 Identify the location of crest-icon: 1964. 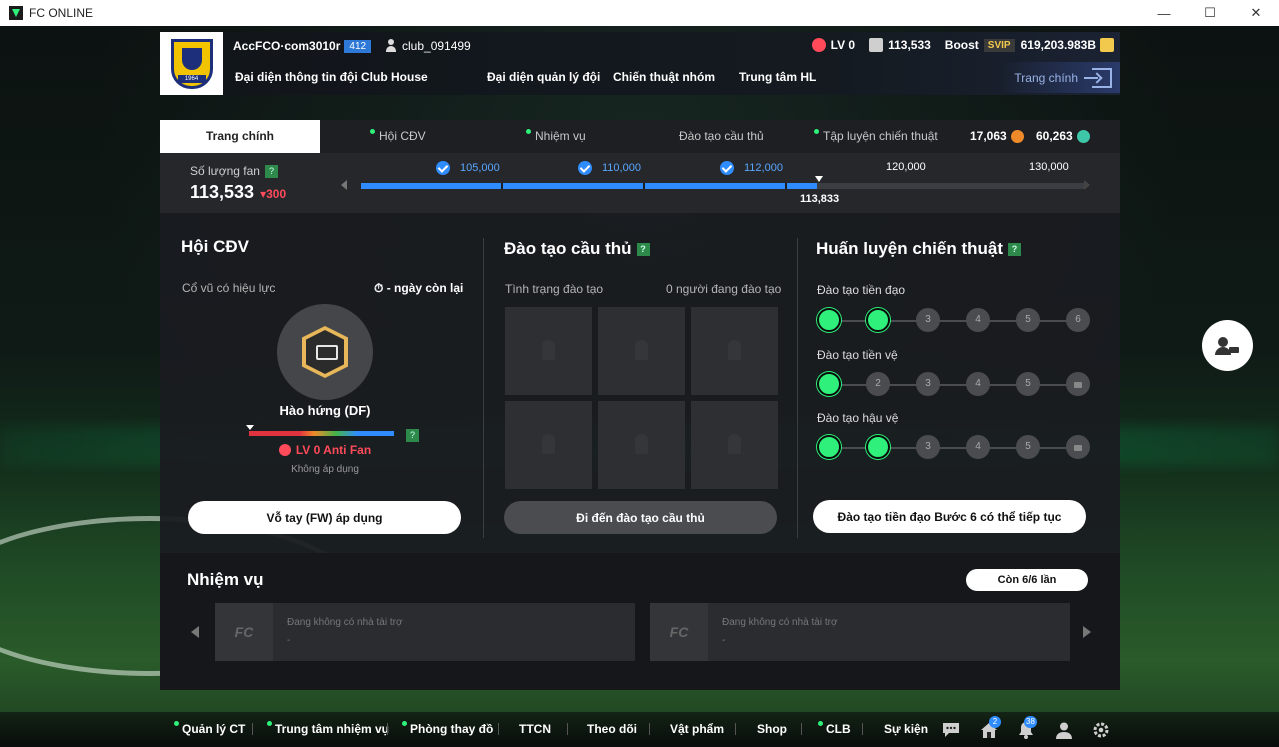
(191, 63).